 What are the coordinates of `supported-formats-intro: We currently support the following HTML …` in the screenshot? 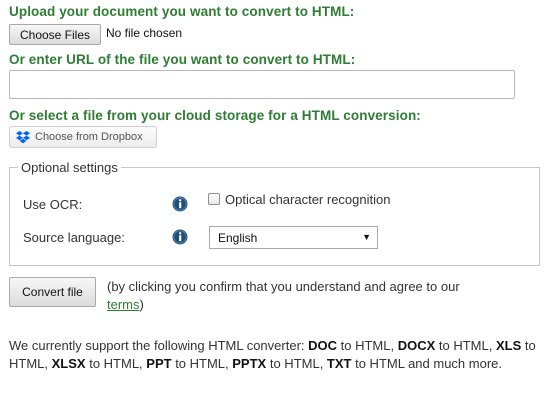 It's located at (159, 345).